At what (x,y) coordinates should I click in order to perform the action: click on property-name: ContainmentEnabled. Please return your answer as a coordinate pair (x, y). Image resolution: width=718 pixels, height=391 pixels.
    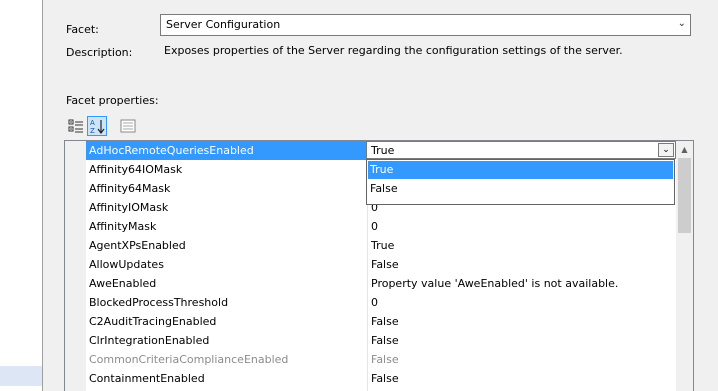
    Looking at the image, I should click on (147, 378).